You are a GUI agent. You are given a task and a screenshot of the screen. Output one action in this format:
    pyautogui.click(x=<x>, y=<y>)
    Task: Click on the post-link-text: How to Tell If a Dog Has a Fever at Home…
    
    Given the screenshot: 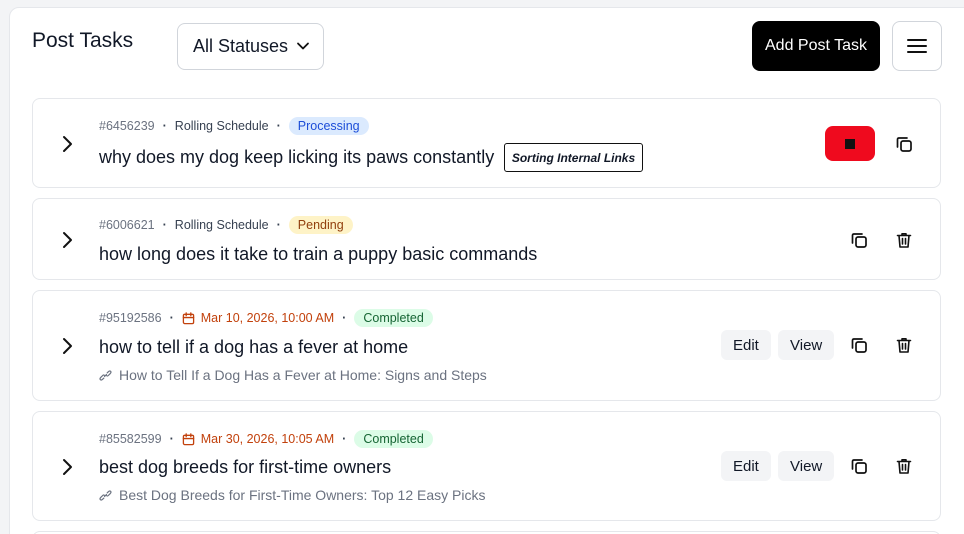 What is the action you would take?
    pyautogui.click(x=303, y=375)
    